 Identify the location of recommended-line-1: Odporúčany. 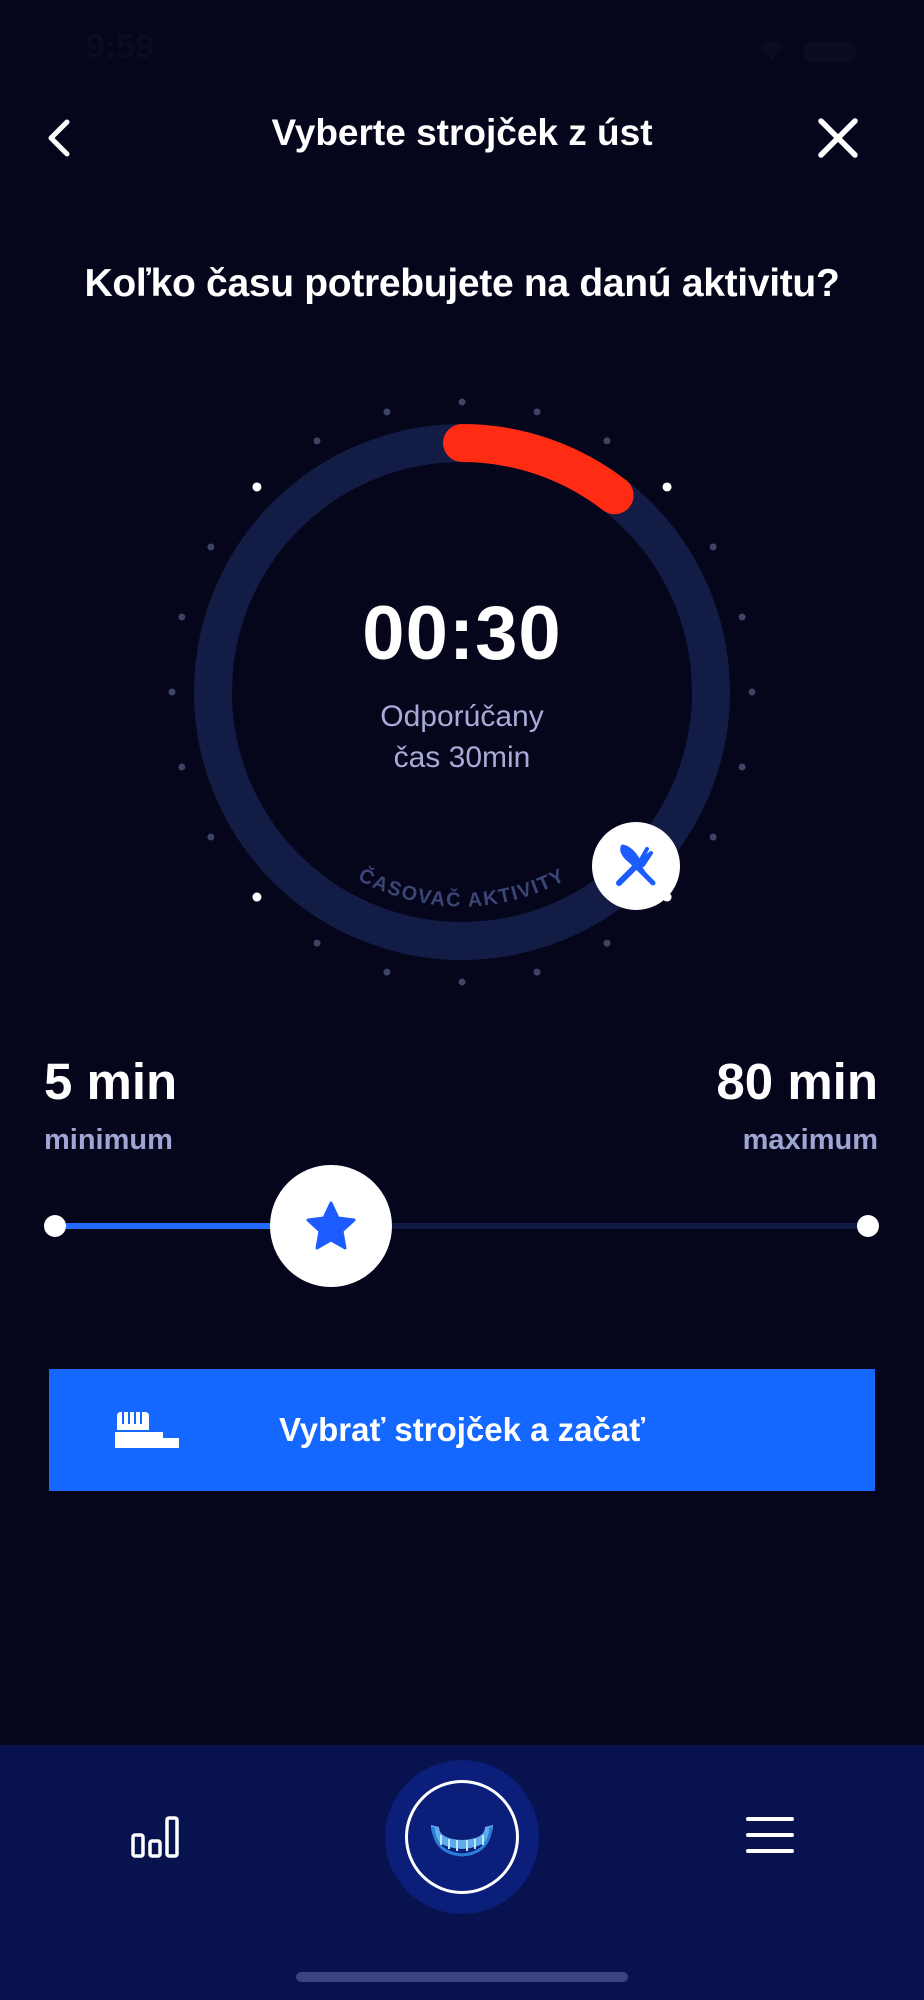
(462, 716).